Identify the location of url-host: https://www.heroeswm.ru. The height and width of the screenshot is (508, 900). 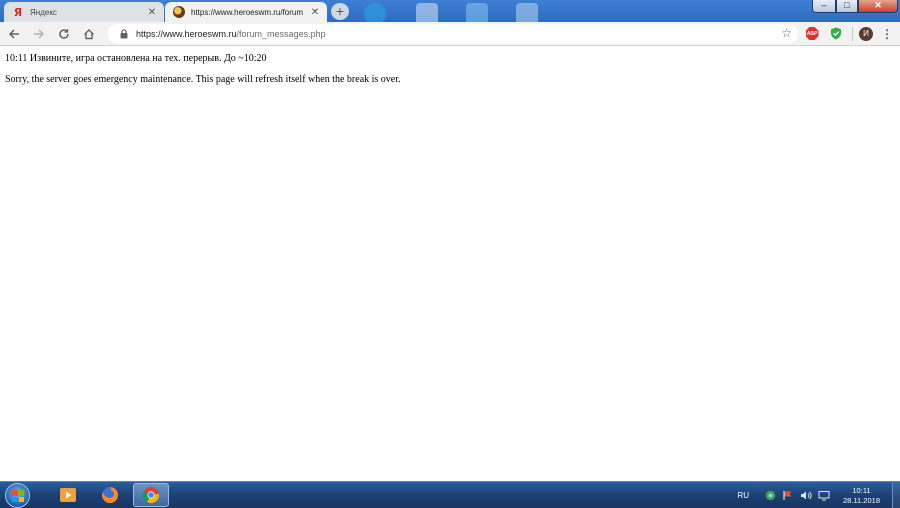
(186, 33).